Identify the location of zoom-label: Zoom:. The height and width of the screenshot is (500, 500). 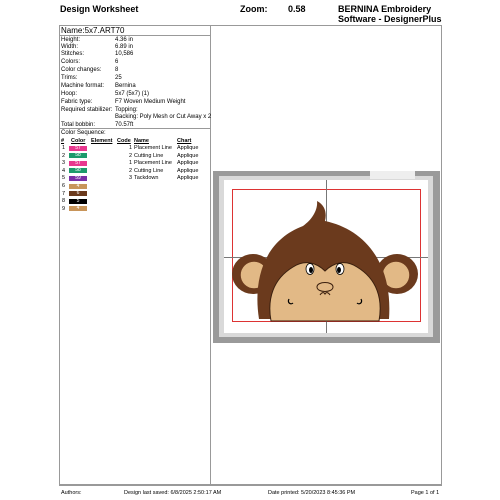
(254, 9).